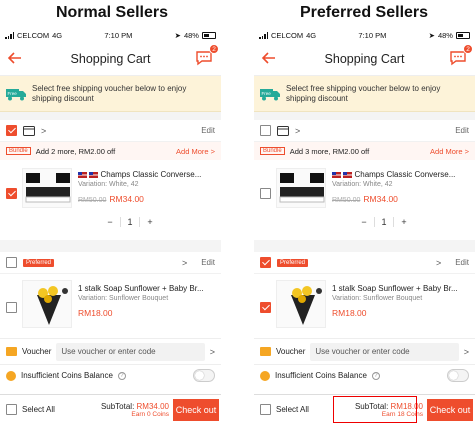  What do you see at coordinates (110, 59) in the screenshot?
I see `cart-header: Shopping Cart 2` at bounding box center [110, 59].